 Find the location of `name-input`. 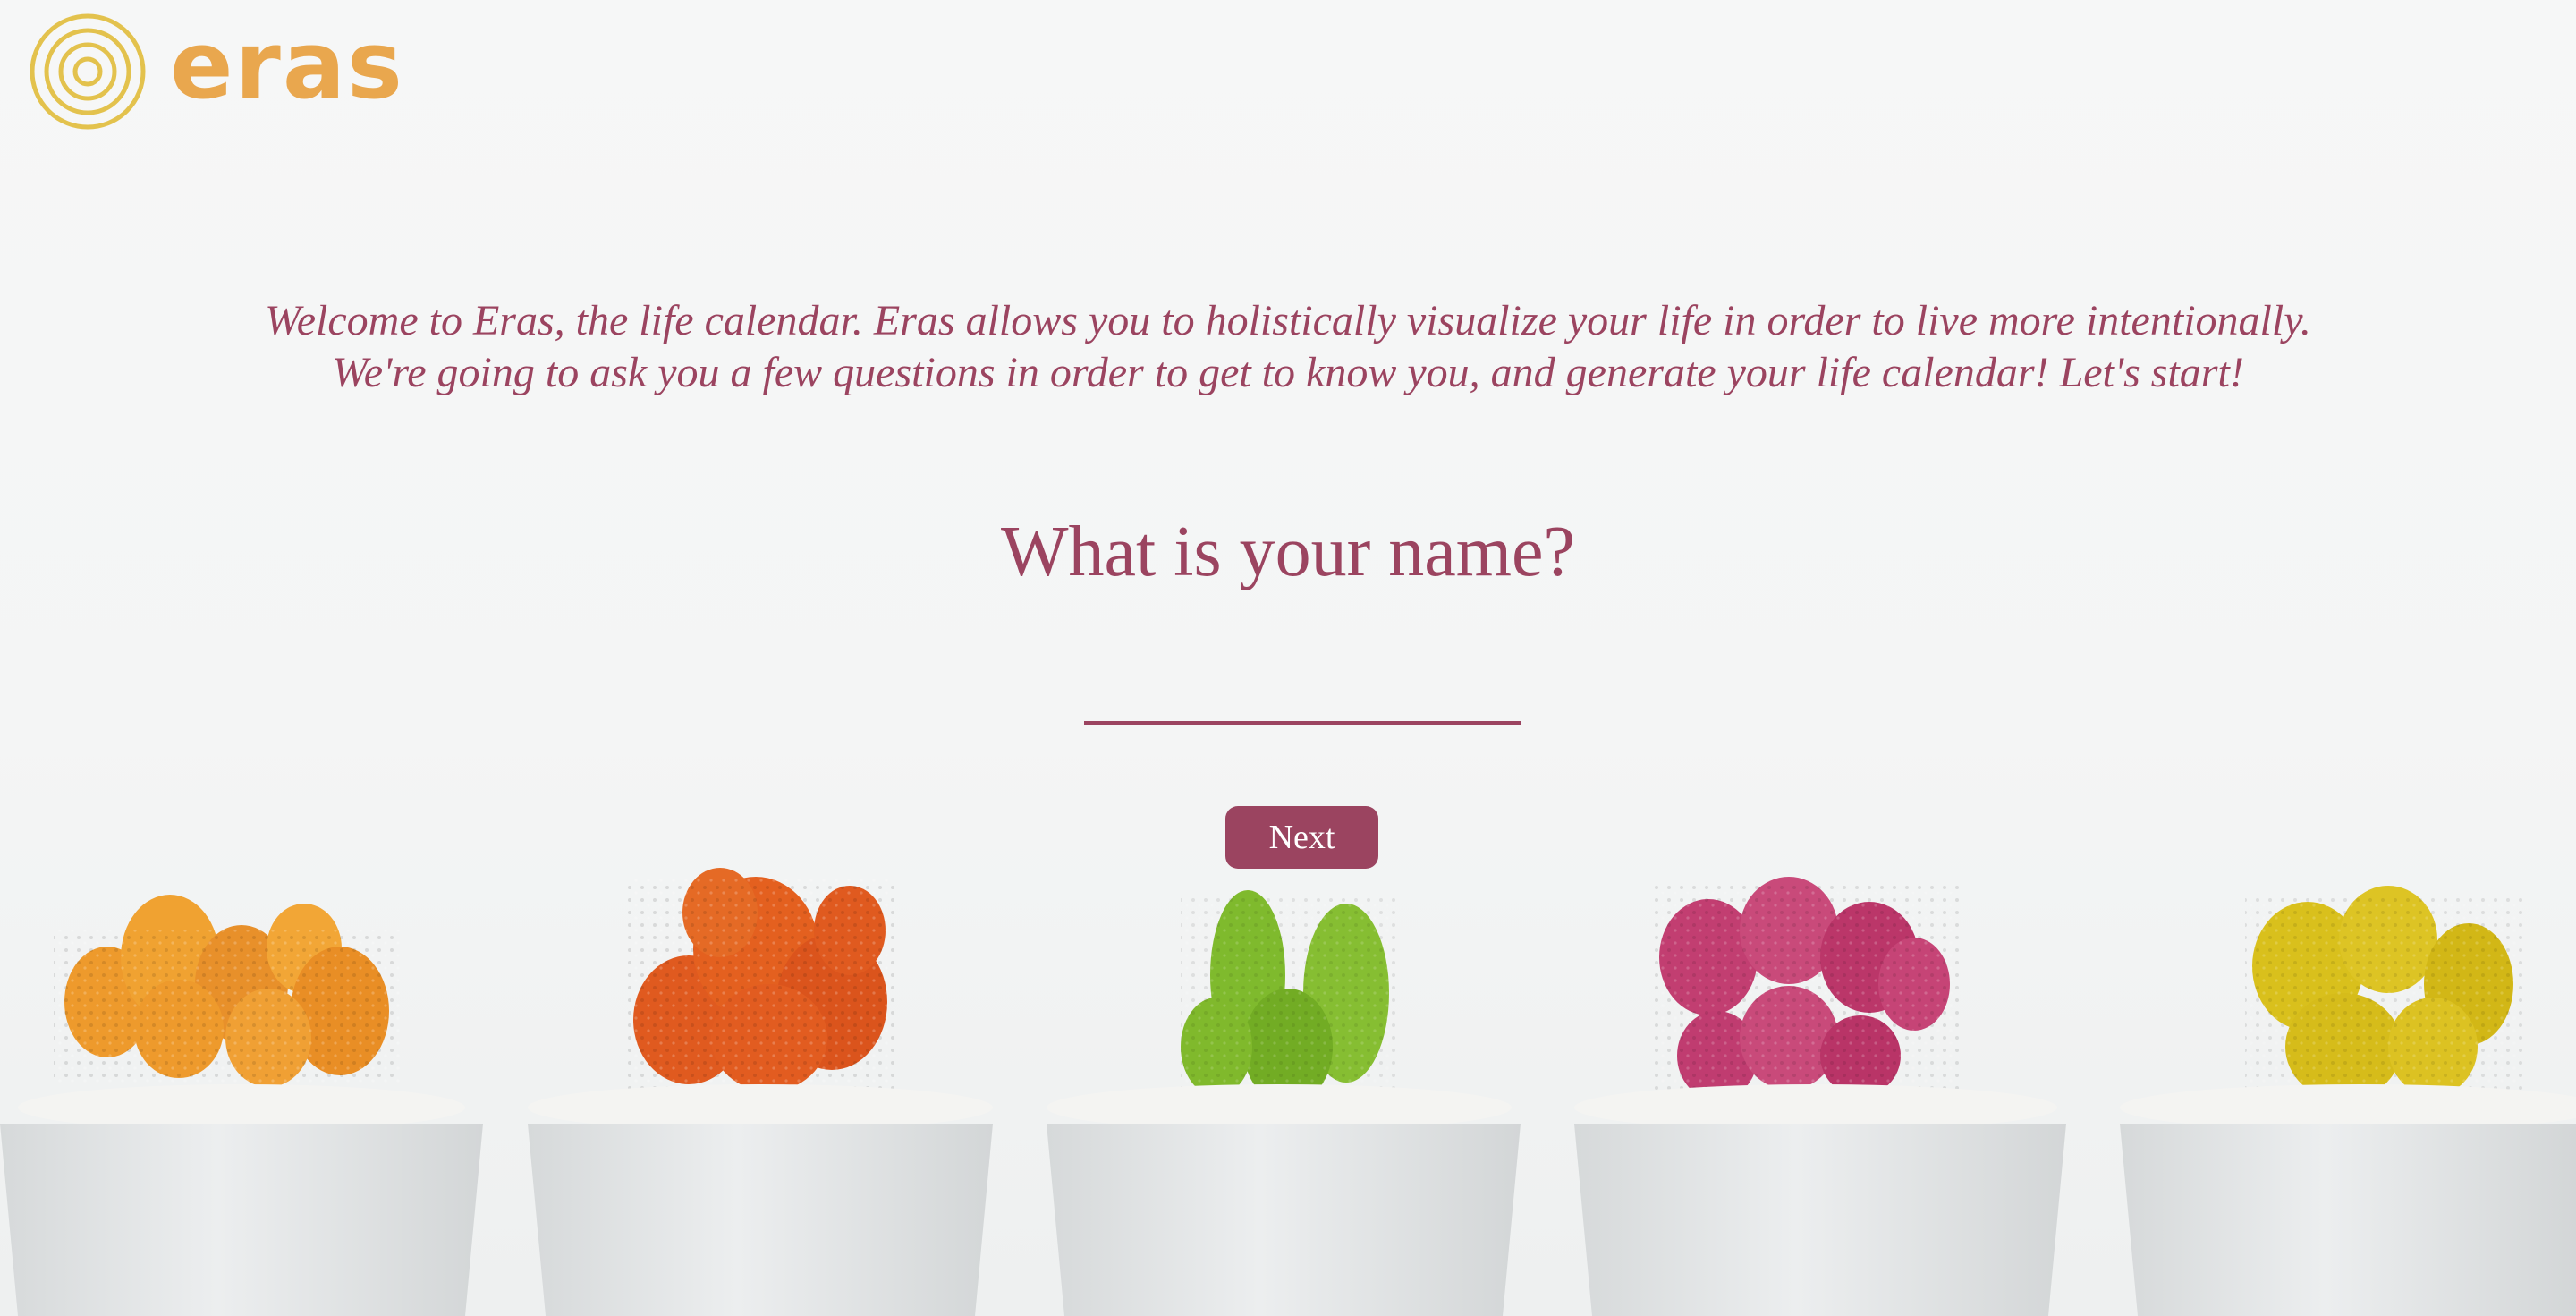

name-input is located at coordinates (1302, 693).